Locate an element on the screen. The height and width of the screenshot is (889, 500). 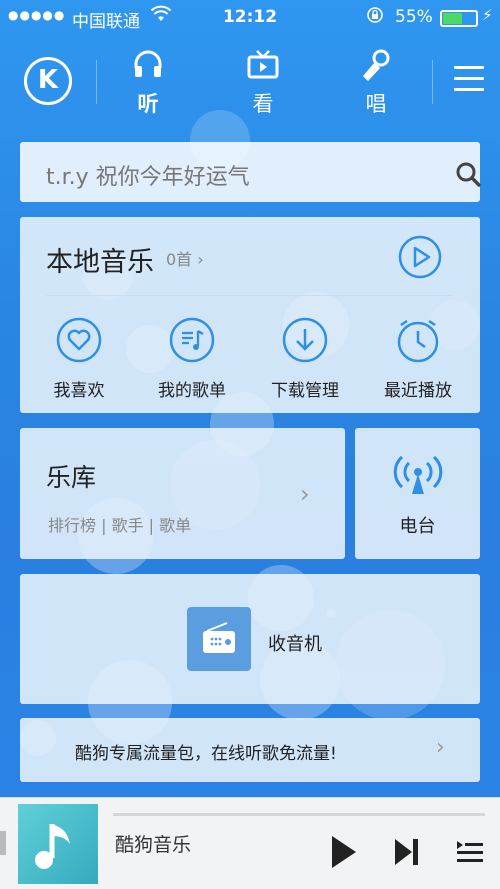
count-text: 0首 is located at coordinates (179, 259).